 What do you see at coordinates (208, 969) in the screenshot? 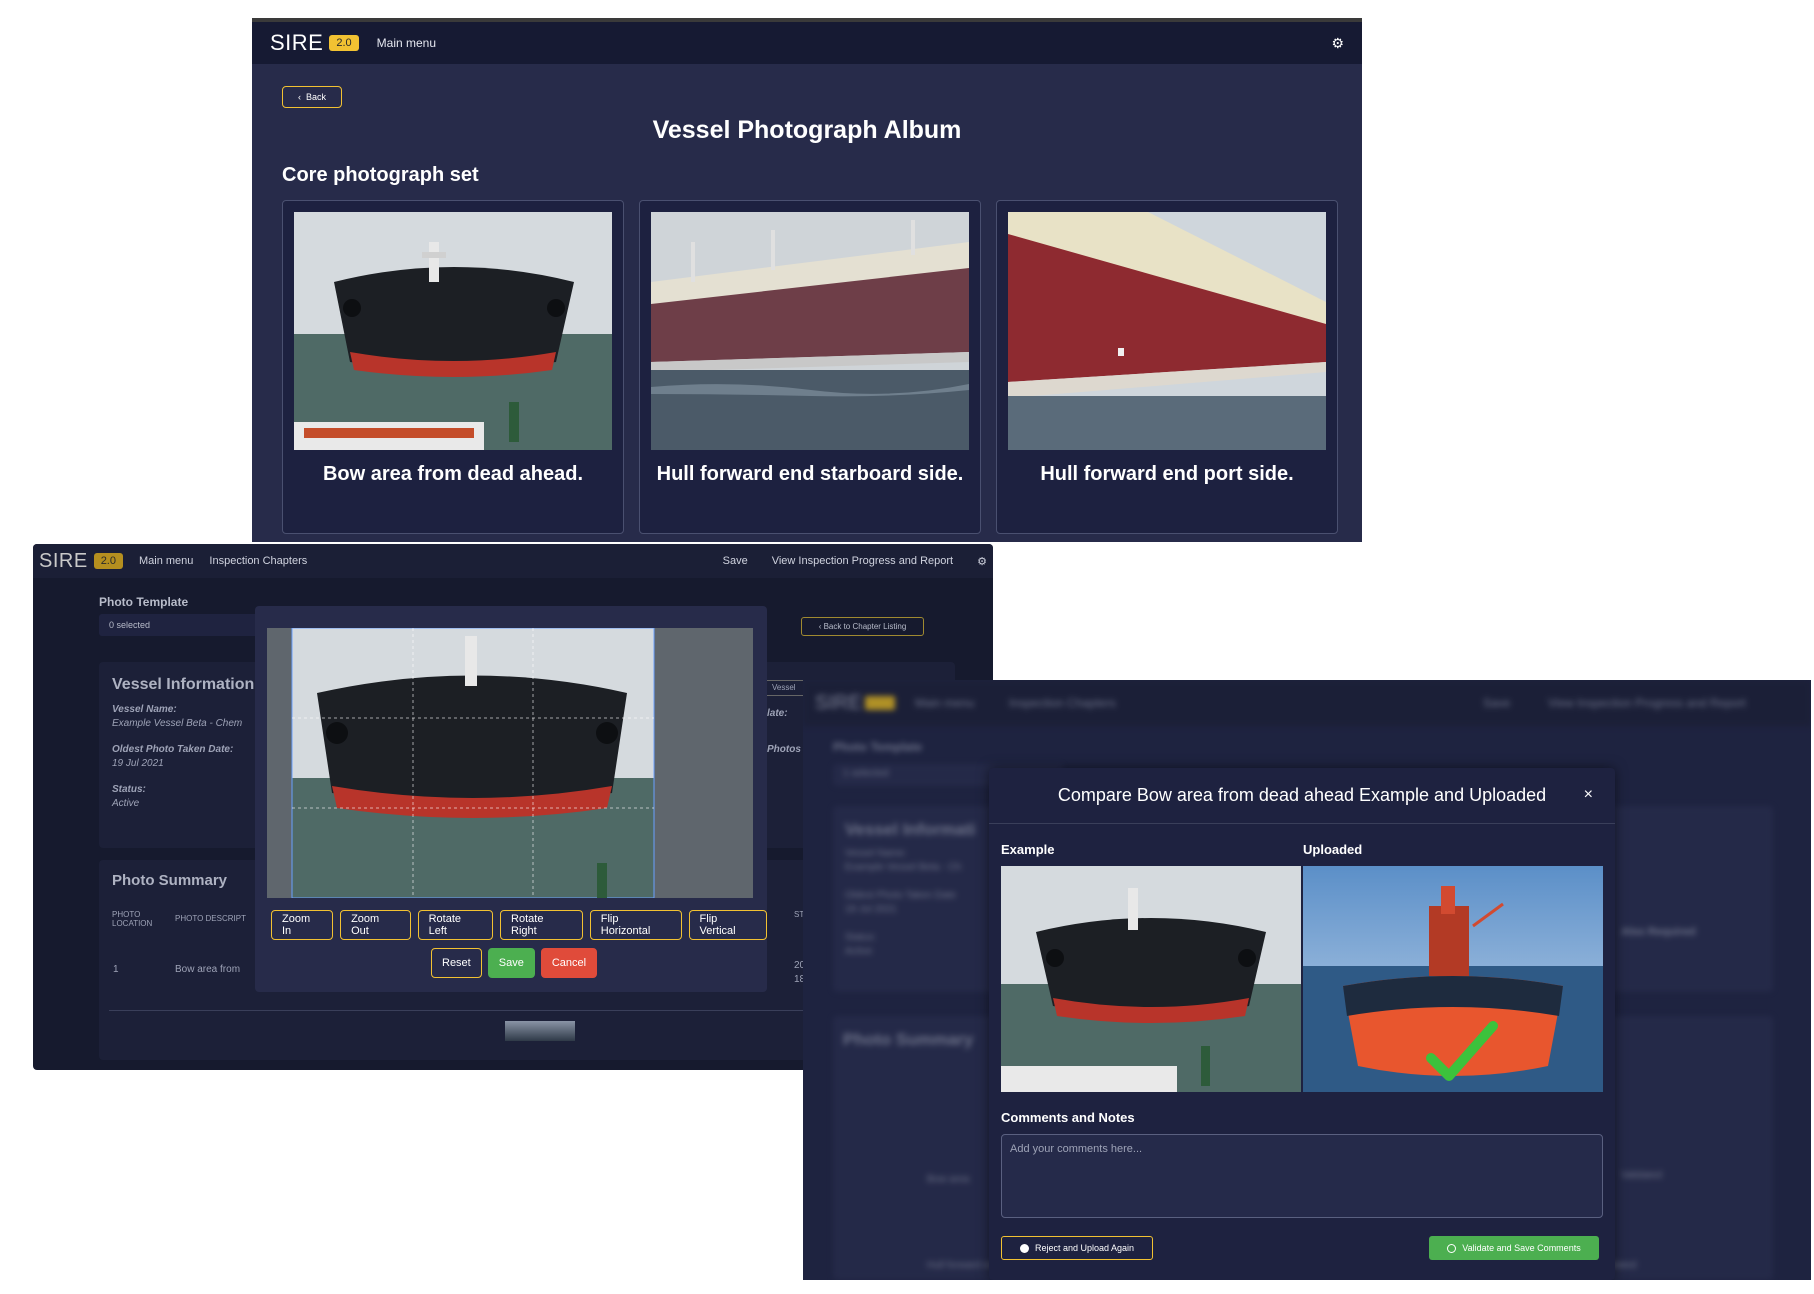
I see `row-description: Bow area from` at bounding box center [208, 969].